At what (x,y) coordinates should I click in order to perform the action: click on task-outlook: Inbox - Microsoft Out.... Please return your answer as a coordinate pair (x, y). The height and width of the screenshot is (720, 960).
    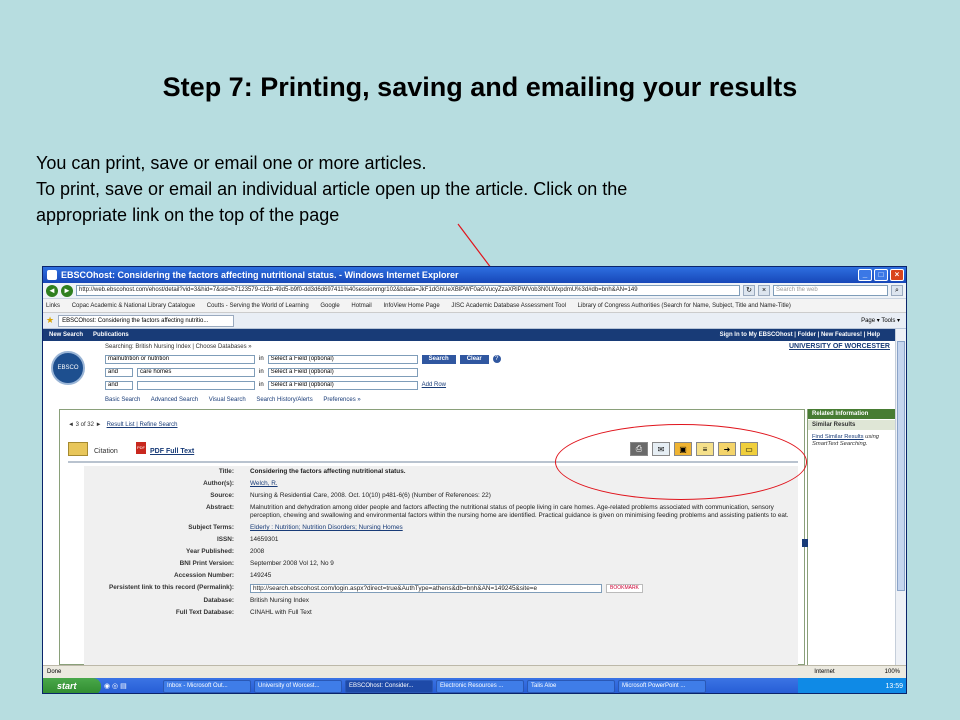
    Looking at the image, I should click on (207, 686).